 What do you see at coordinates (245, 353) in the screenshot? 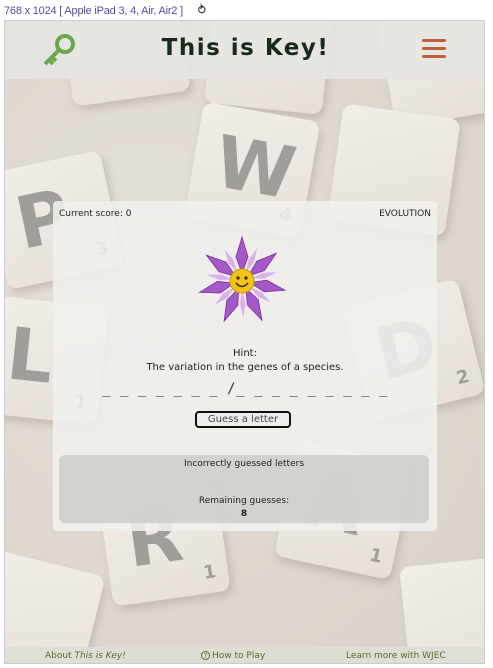
I see `hint-label: Hint:` at bounding box center [245, 353].